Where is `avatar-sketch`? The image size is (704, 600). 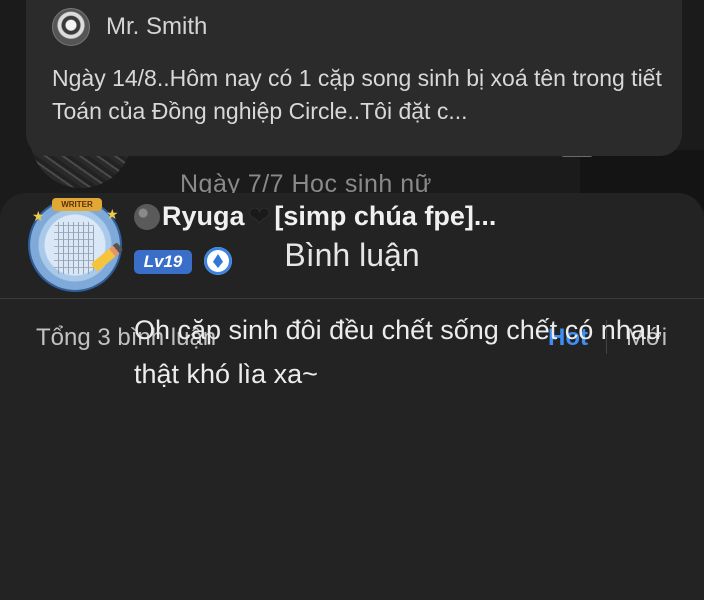
avatar-sketch is located at coordinates (74, 248).